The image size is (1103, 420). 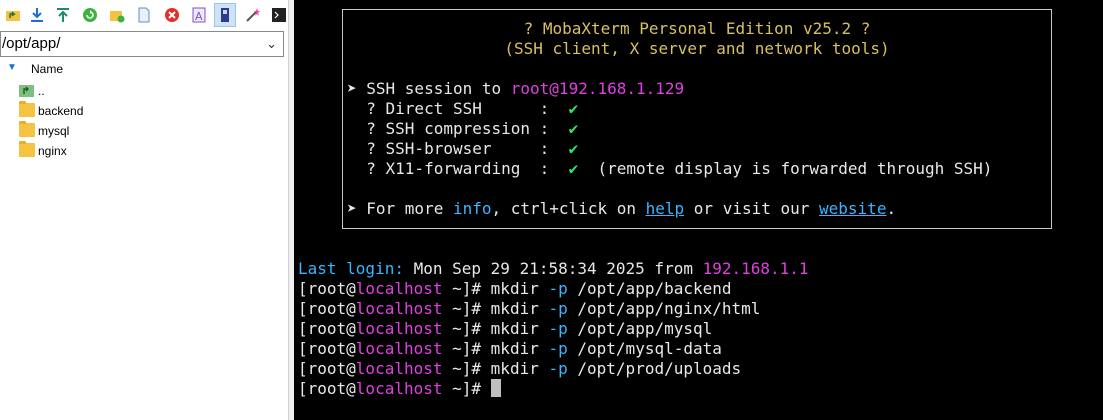 What do you see at coordinates (54, 131) in the screenshot?
I see `list-item-label: mysql` at bounding box center [54, 131].